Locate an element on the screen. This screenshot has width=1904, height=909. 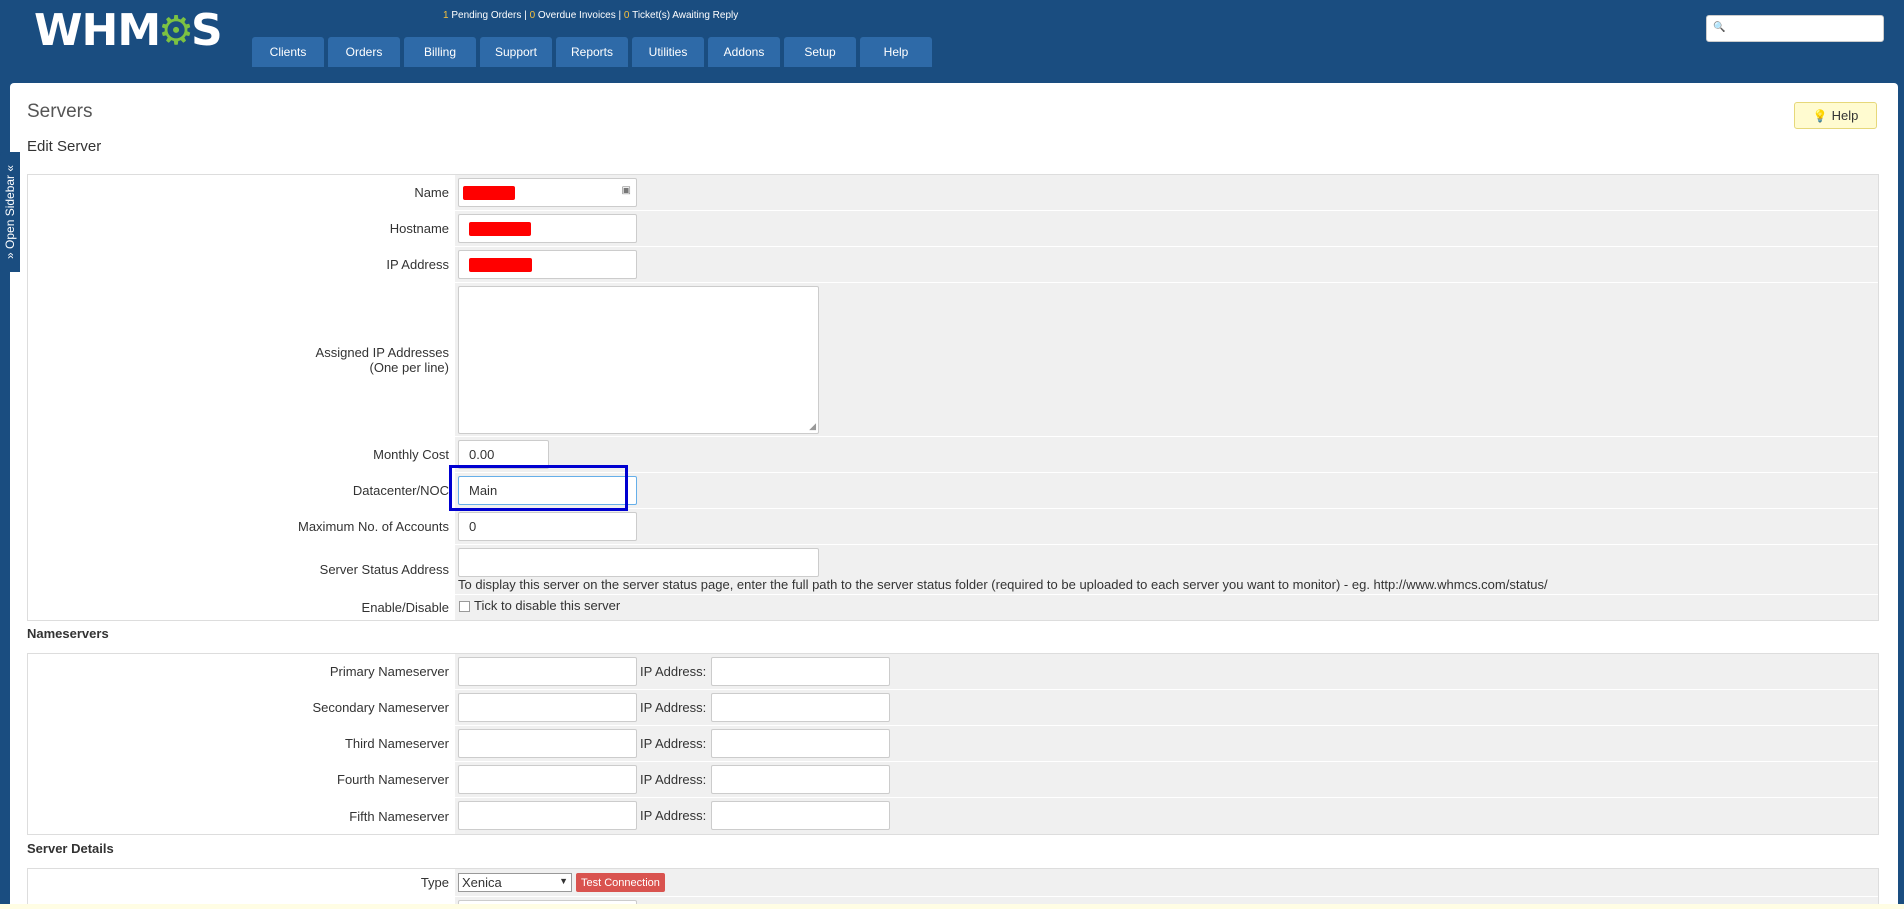
secondary-nameserver-ip-input is located at coordinates (800, 707).